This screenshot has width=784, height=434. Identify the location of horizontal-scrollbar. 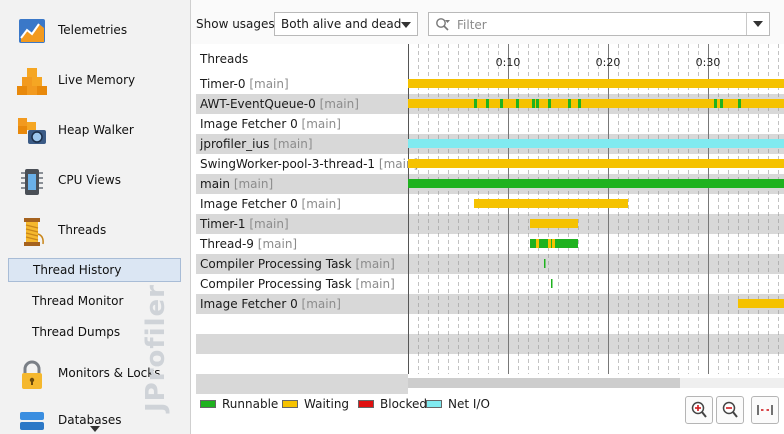
(596, 383).